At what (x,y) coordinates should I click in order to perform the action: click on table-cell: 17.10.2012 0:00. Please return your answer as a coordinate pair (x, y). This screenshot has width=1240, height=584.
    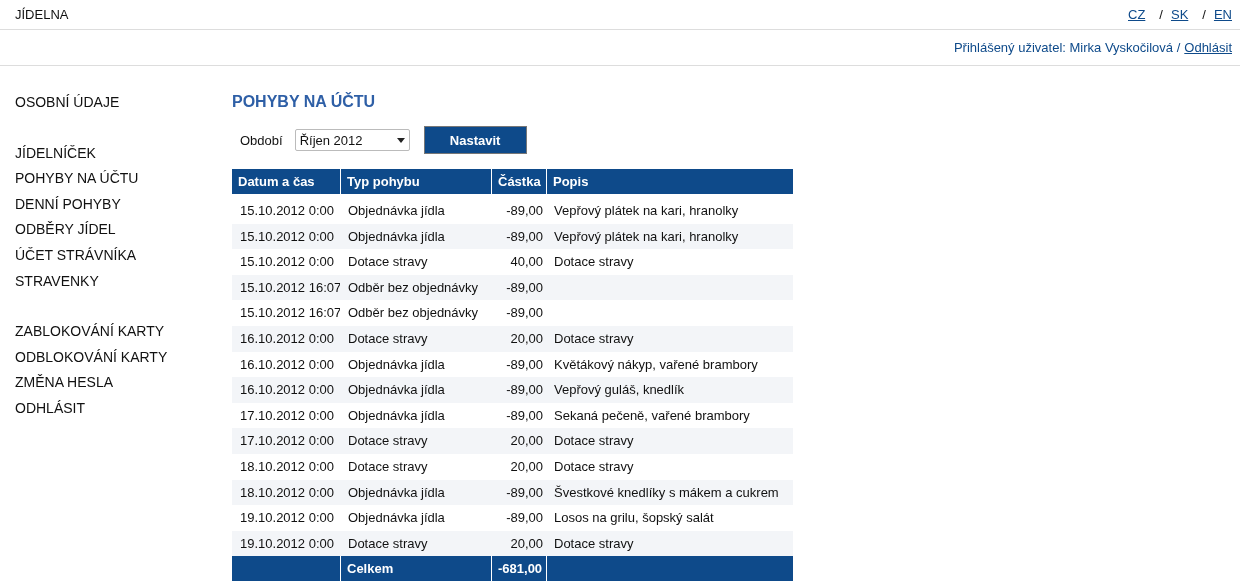
    Looking at the image, I should click on (286, 441).